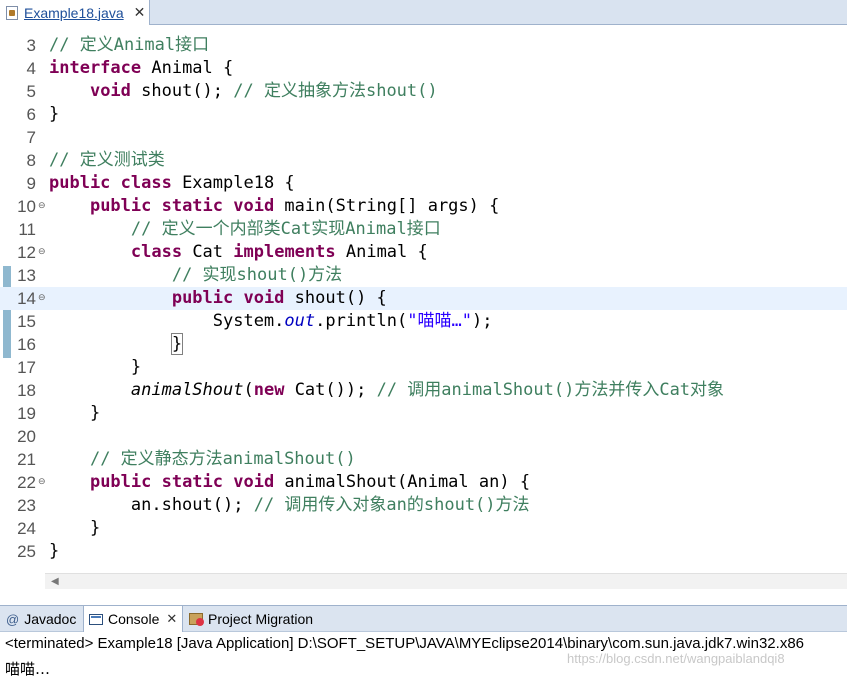  I want to click on code-line: 3 // 定义Animal接口, so click(423, 45).